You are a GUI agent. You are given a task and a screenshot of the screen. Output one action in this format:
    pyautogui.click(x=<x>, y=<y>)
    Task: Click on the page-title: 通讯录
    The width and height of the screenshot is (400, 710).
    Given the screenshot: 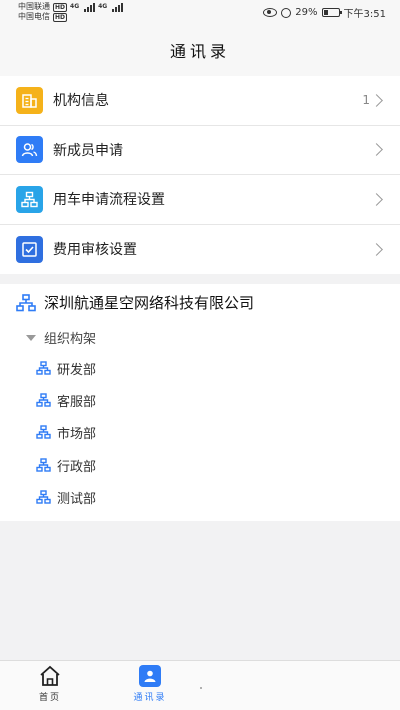 What is the action you would take?
    pyautogui.click(x=199, y=51)
    